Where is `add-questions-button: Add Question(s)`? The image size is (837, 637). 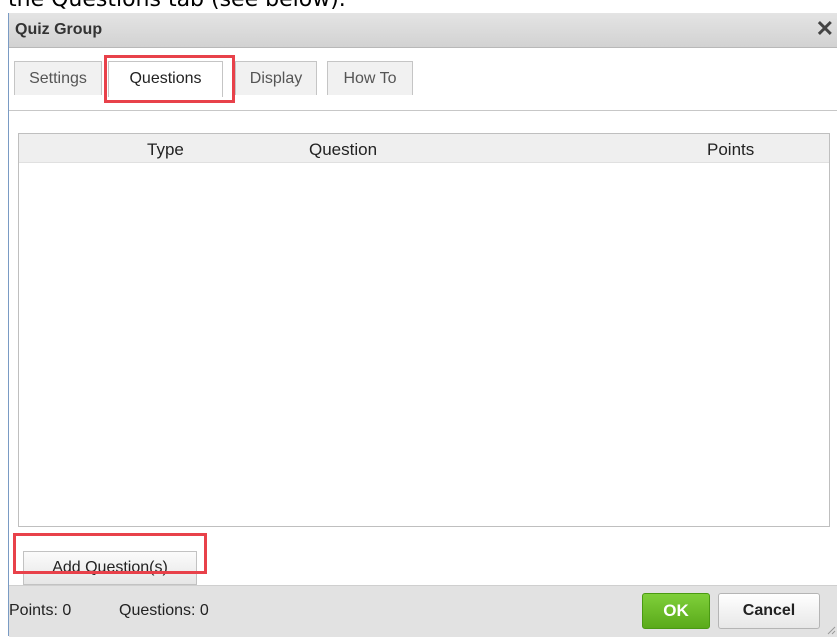
add-questions-button: Add Question(s) is located at coordinates (110, 568).